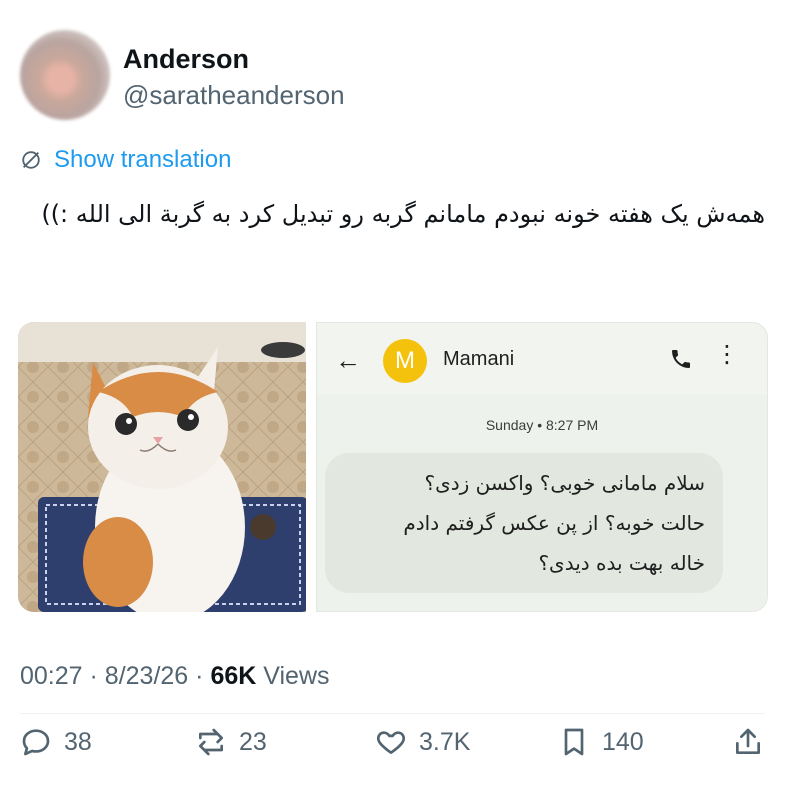 Image resolution: width=785 pixels, height=800 pixels. I want to click on author-handle: @saratheanderson, so click(234, 95).